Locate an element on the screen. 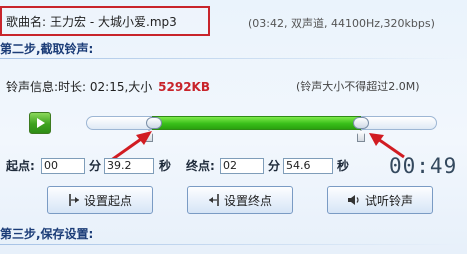 The width and height of the screenshot is (467, 254). duration-display: 00:49 is located at coordinates (423, 166).